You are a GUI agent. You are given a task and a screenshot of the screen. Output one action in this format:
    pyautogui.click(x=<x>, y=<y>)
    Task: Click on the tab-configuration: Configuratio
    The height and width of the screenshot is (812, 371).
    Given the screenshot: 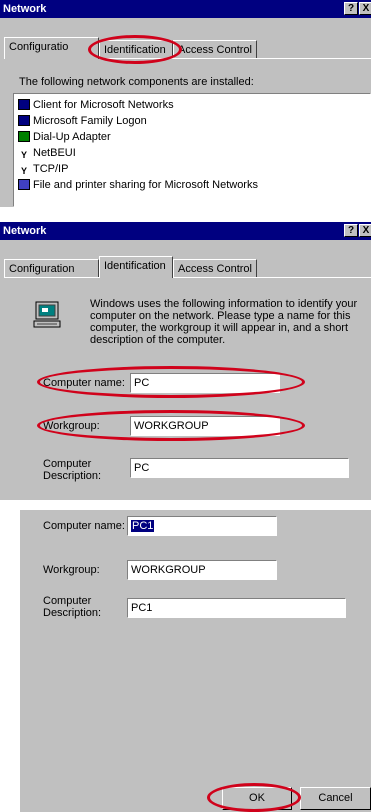 What is the action you would take?
    pyautogui.click(x=51, y=48)
    